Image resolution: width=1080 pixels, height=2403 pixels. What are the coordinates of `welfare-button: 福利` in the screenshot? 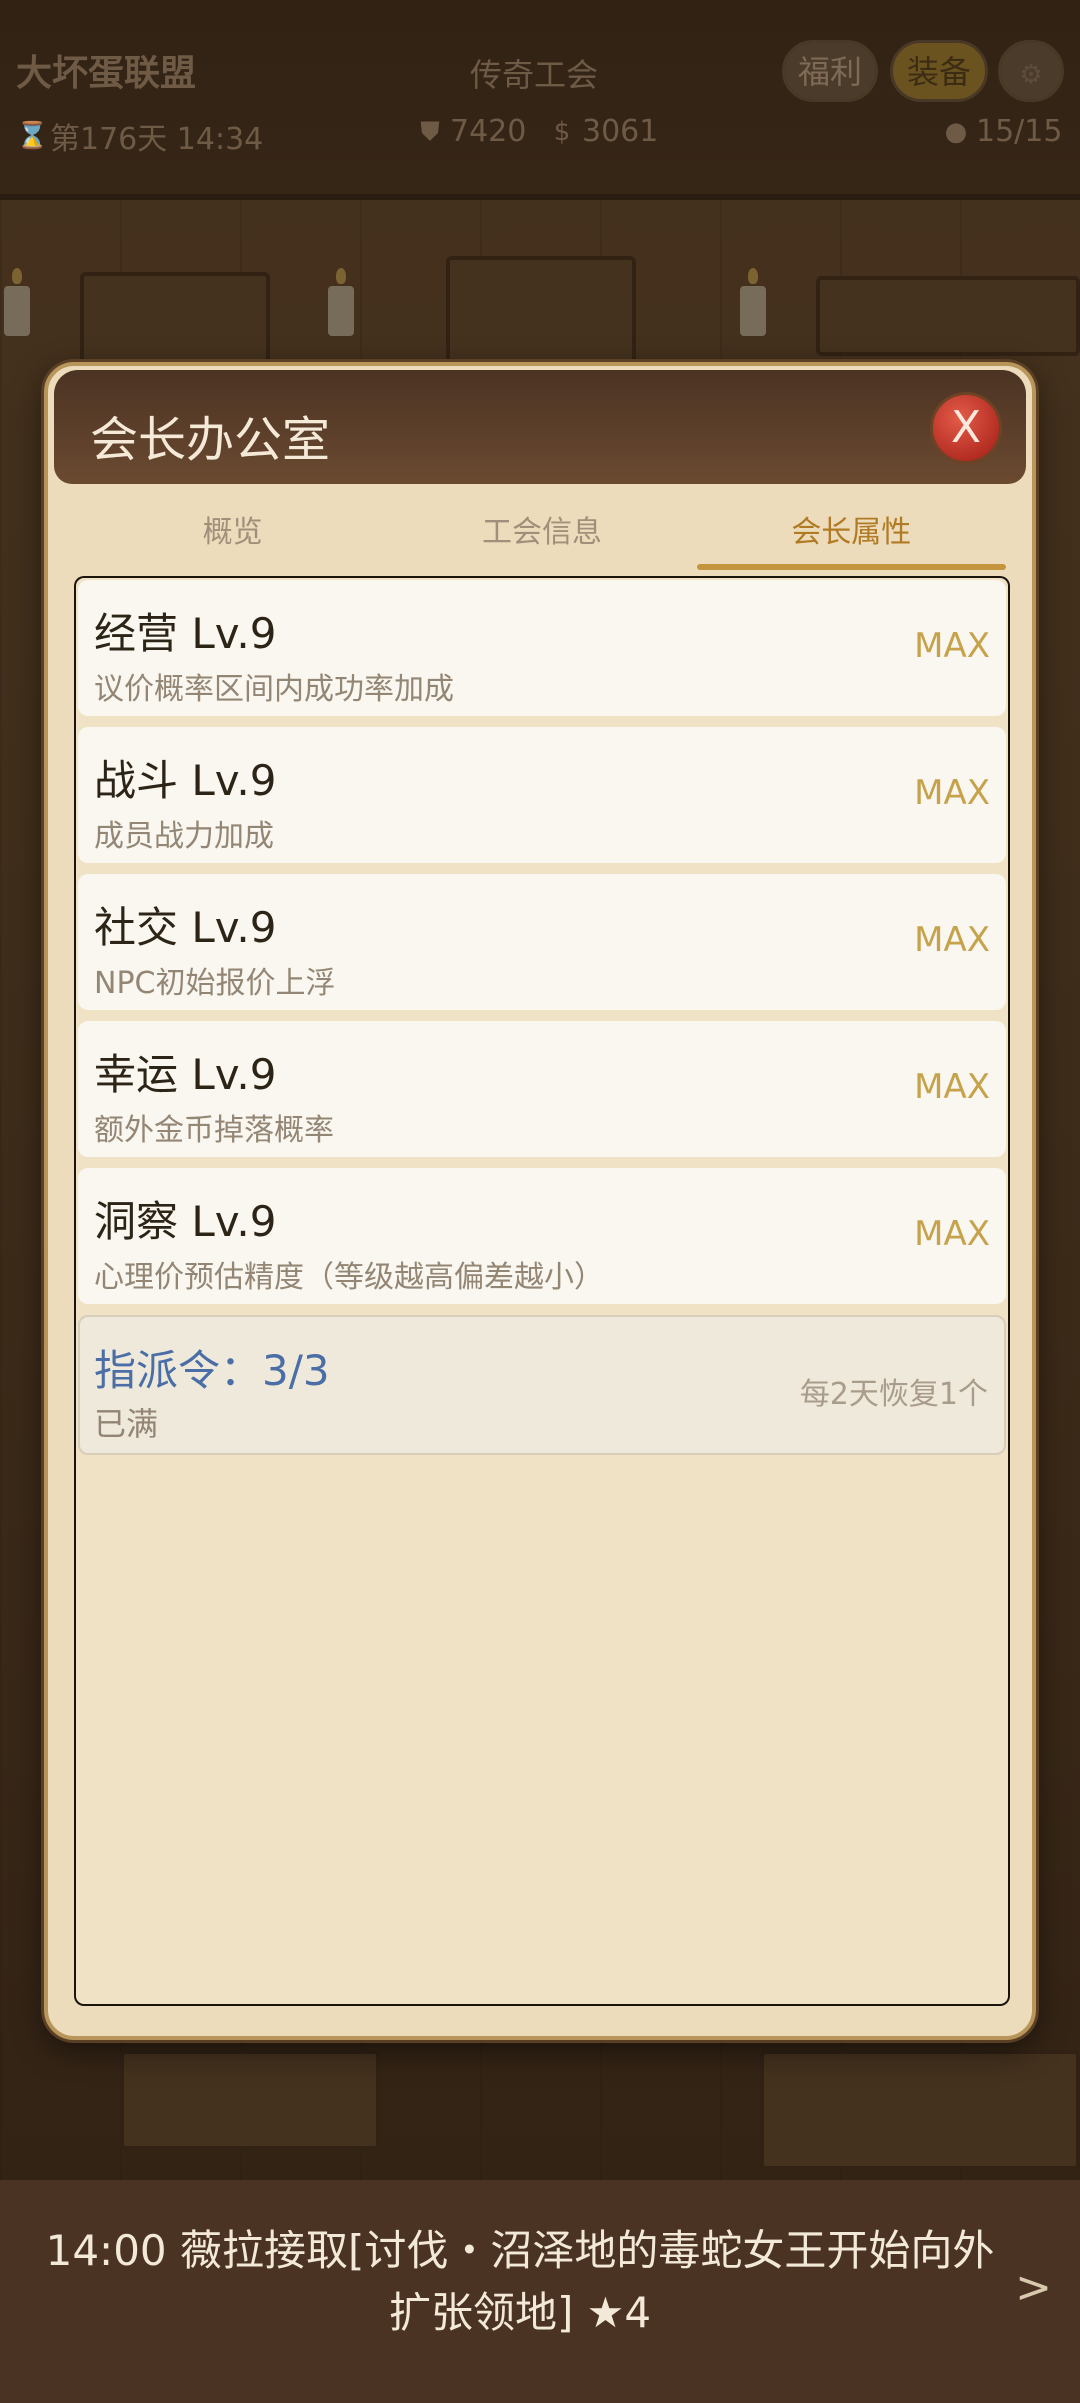 It's located at (830, 71).